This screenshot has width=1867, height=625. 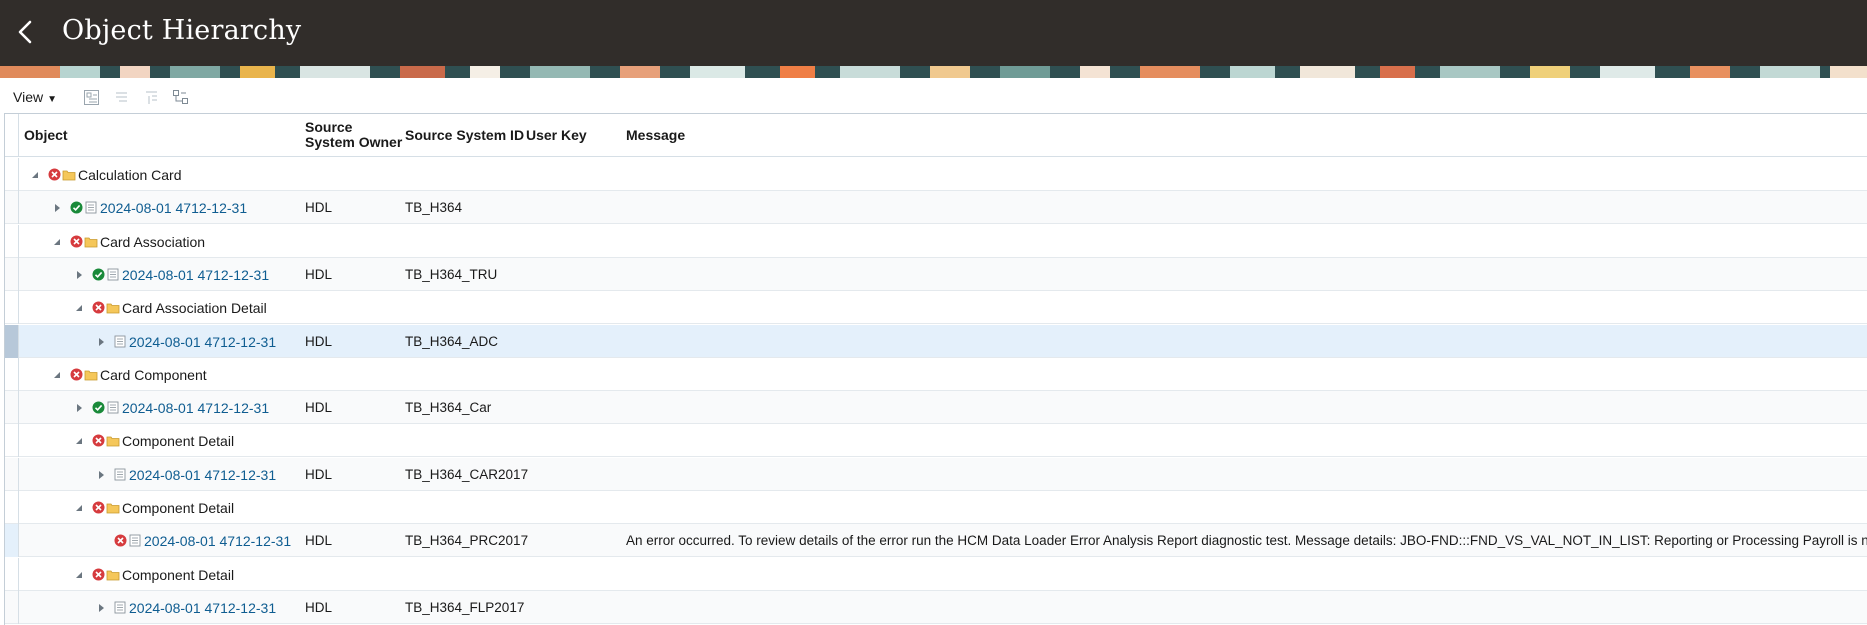 I want to click on col-header-object: Object, so click(x=46, y=135).